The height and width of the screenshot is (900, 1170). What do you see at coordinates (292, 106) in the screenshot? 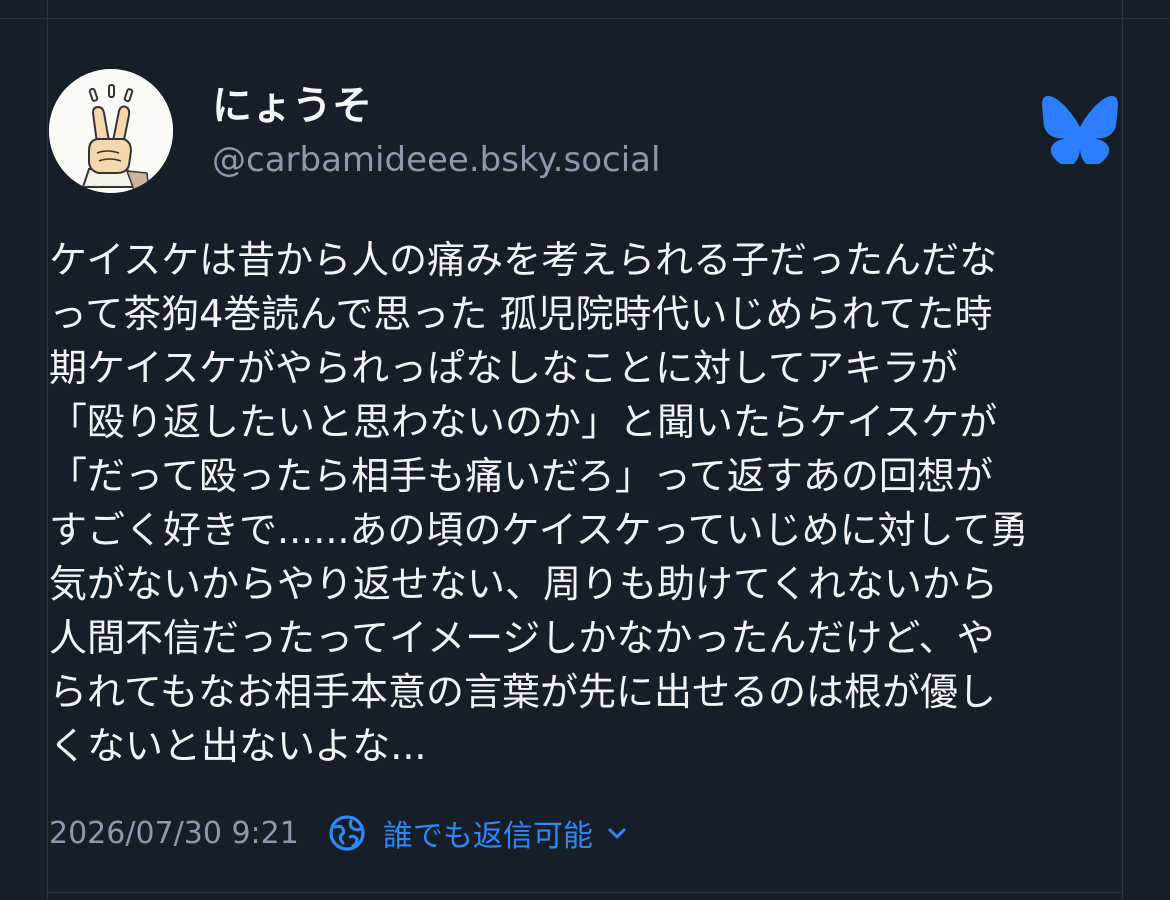
I see `author-display-name: にょうそ` at bounding box center [292, 106].